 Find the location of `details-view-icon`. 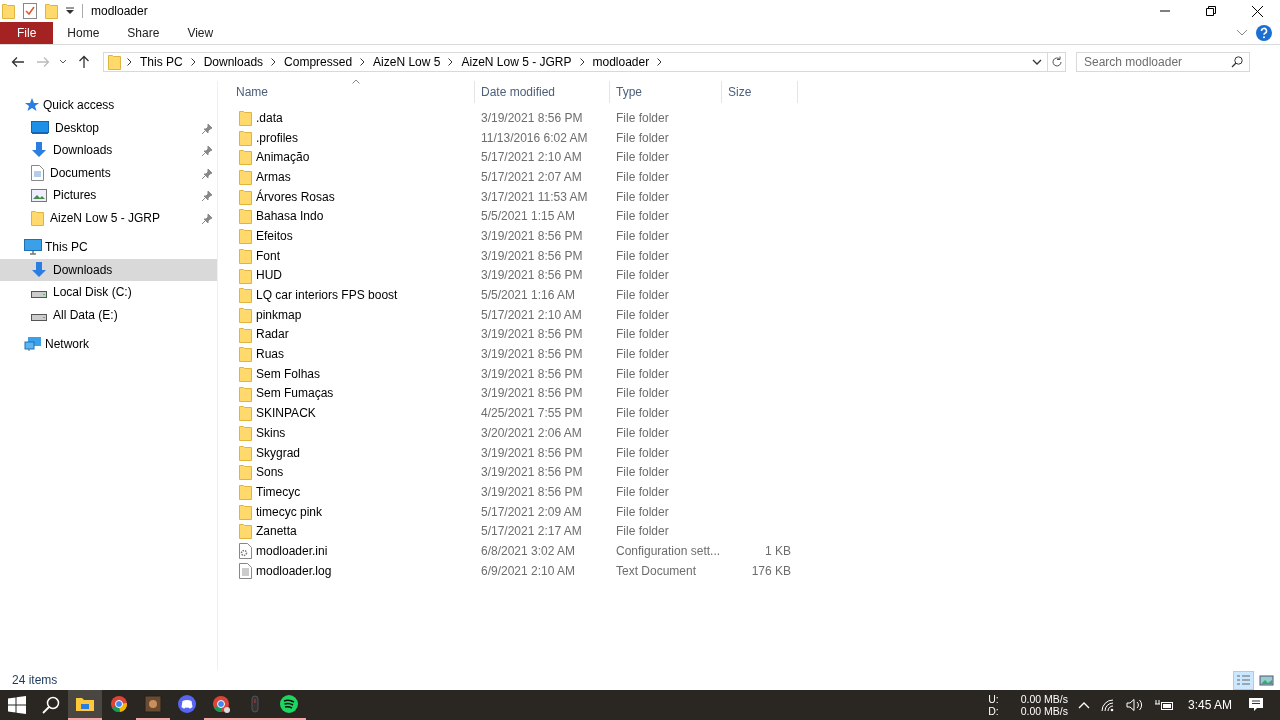

details-view-icon is located at coordinates (1243, 680).